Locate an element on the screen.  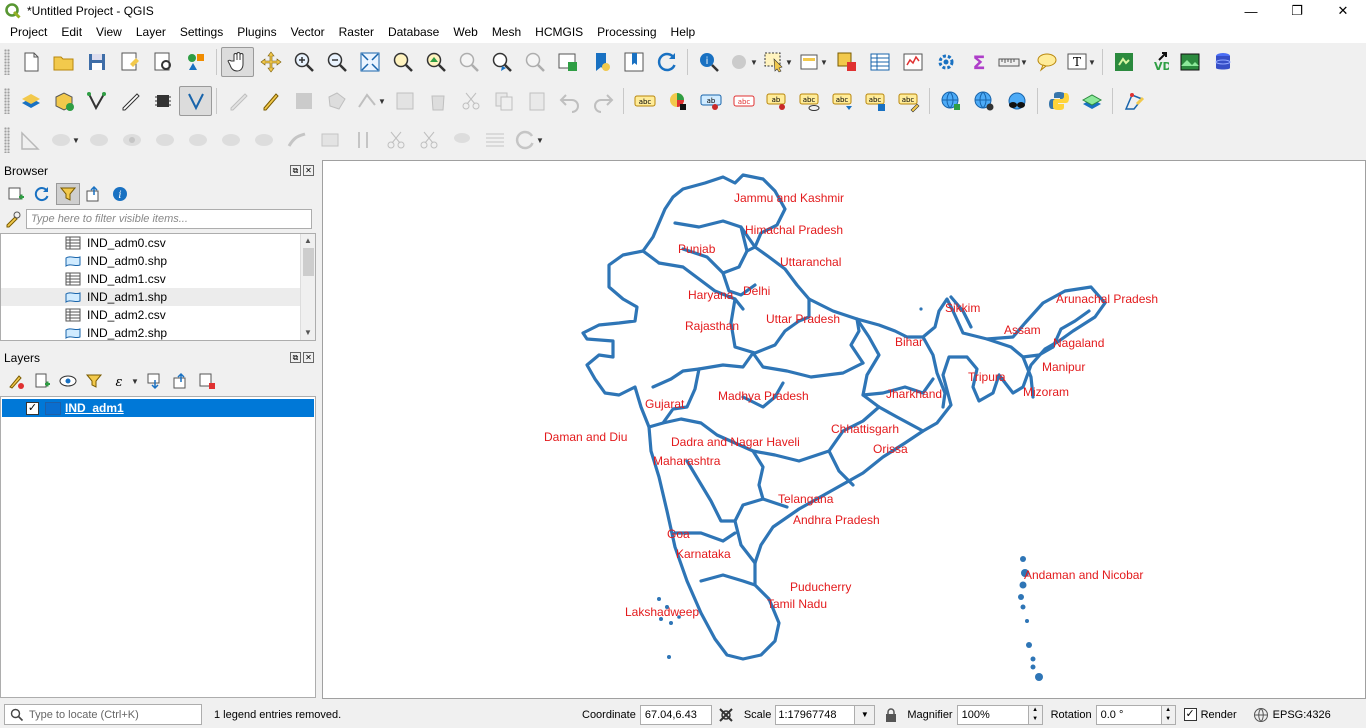
hcmgis-plugin-icon is located at coordinates (1123, 62).